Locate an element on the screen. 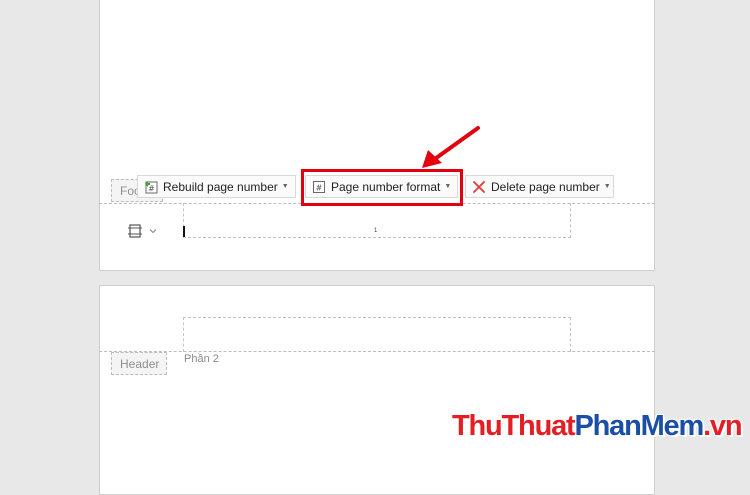  header-tag: Header is located at coordinates (139, 363).